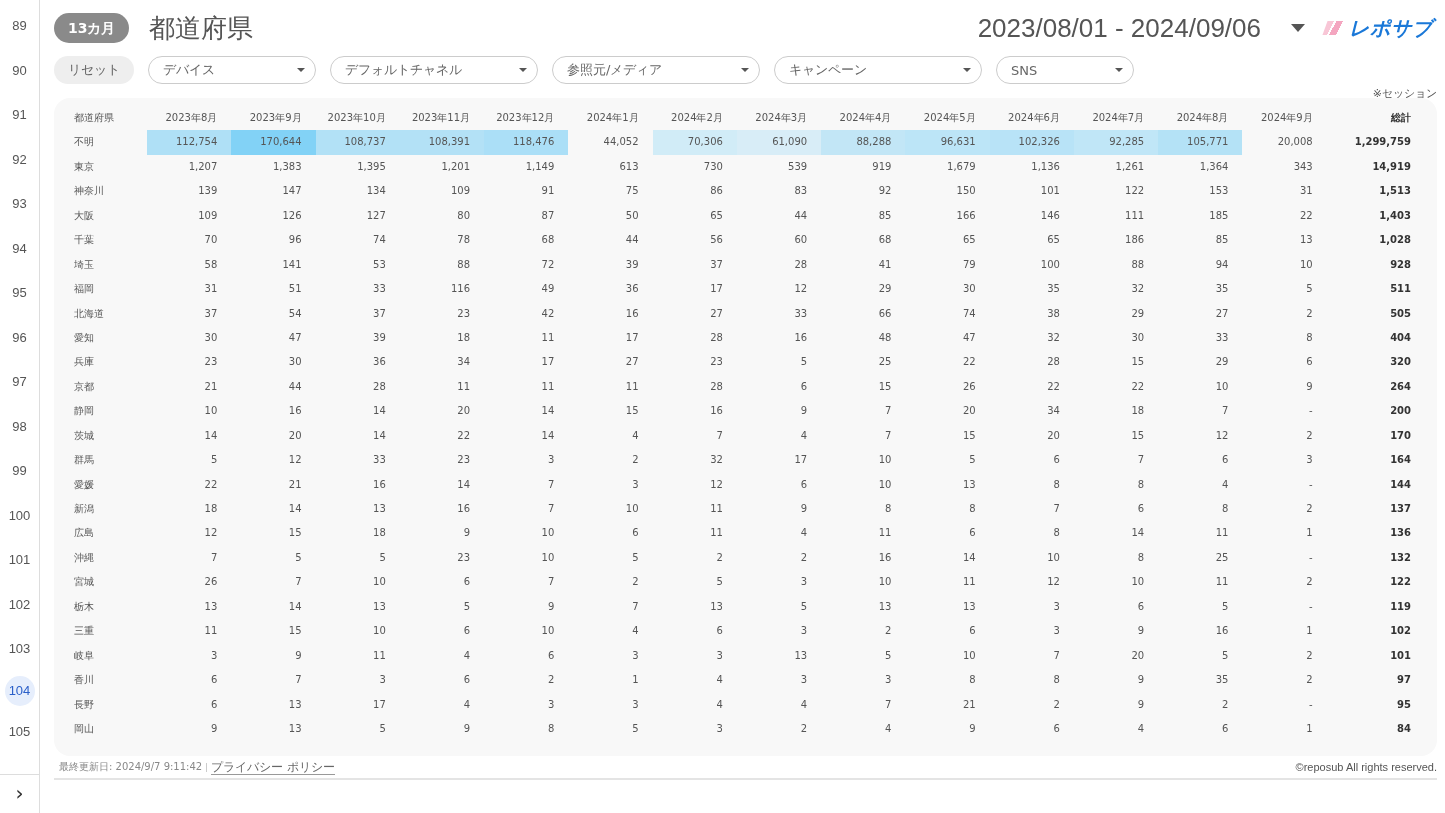  What do you see at coordinates (273, 767) in the screenshot?
I see `privacy-link: プライバシー ポリシー` at bounding box center [273, 767].